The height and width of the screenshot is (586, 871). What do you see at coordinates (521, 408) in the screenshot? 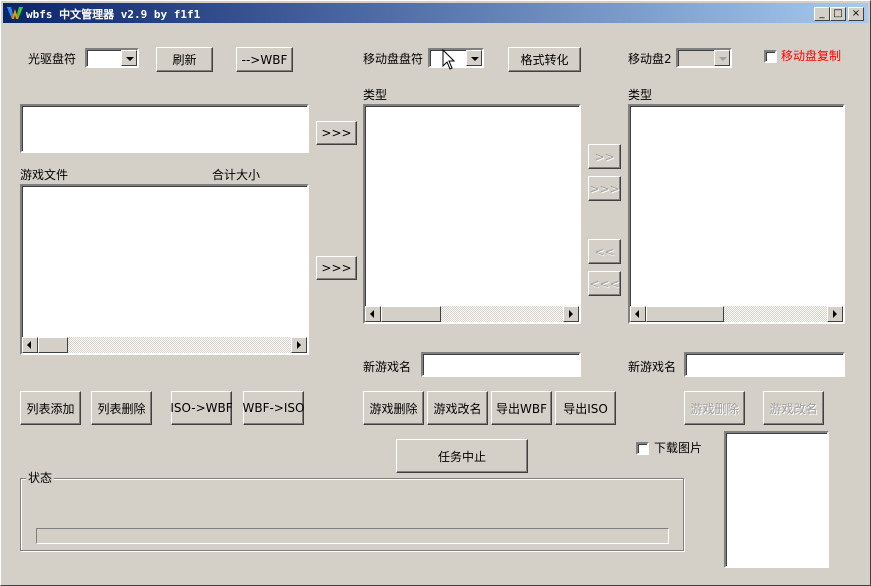
I see `export-wbf-button: 导出WBF` at bounding box center [521, 408].